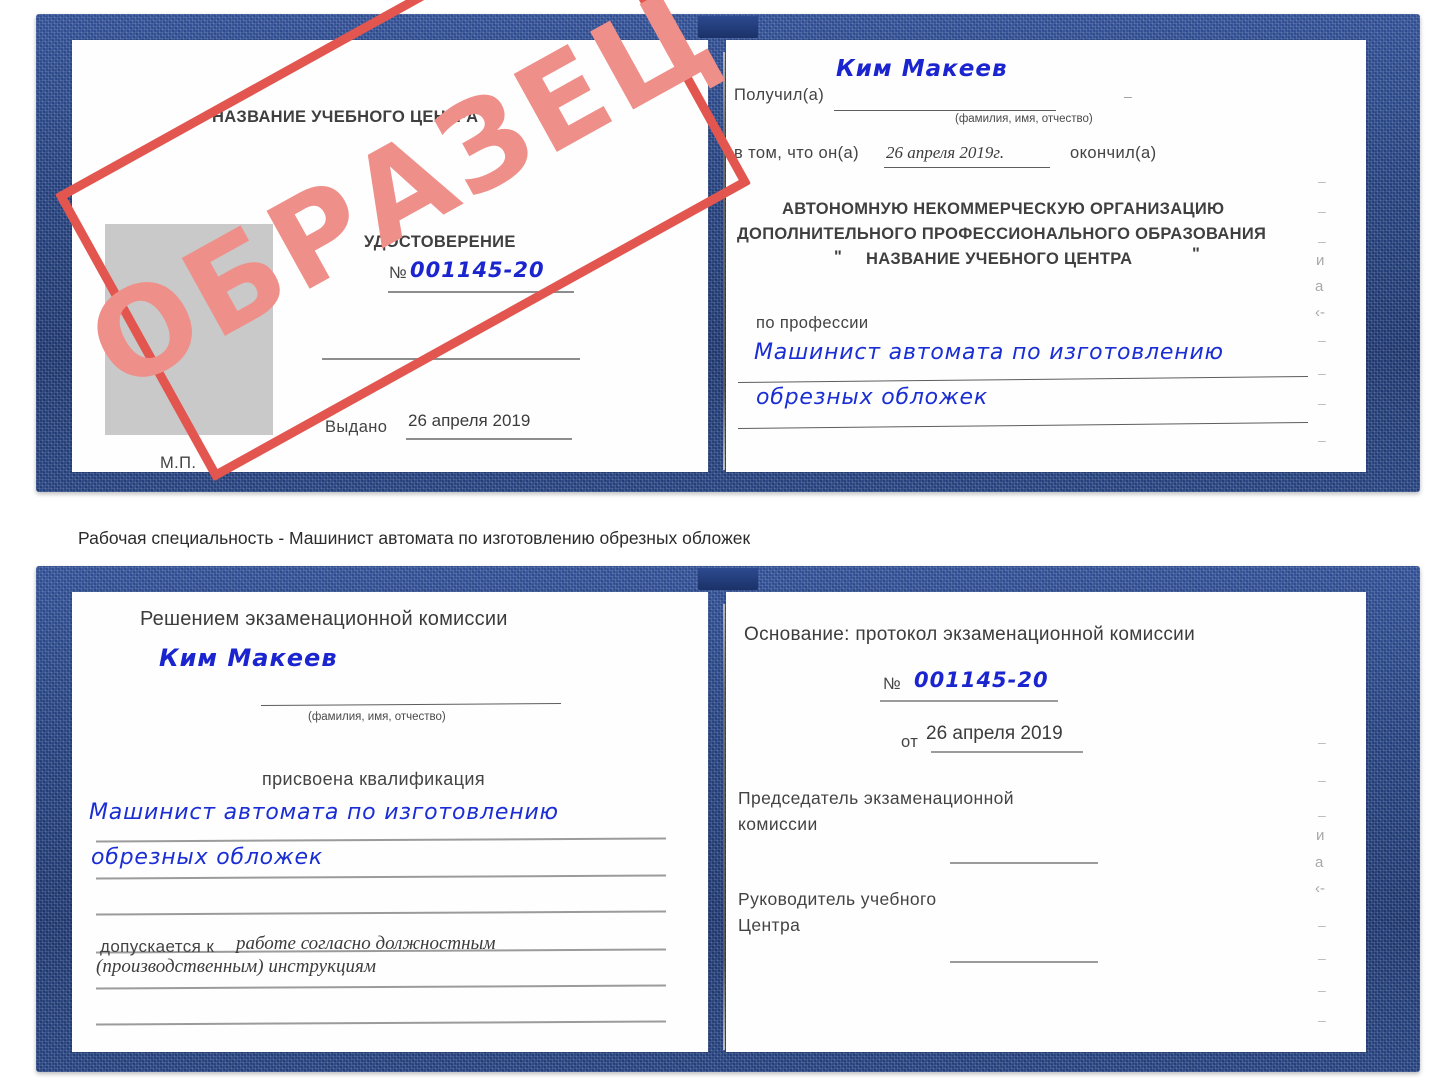  Describe the element at coordinates (779, 95) in the screenshot. I see `received-label: Получил(а)` at that location.